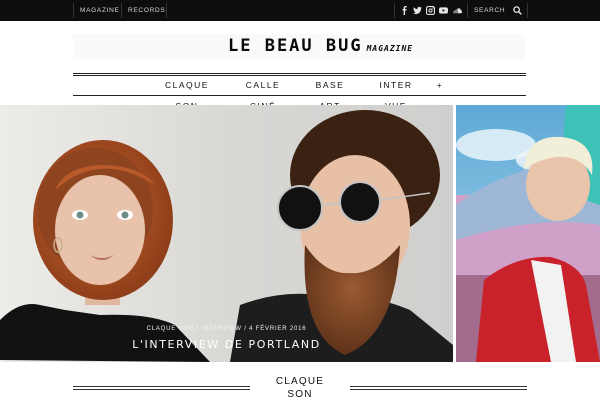 The image size is (600, 400). What do you see at coordinates (390, 48) in the screenshot?
I see `logo-subtitle: MAGAZINE` at bounding box center [390, 48].